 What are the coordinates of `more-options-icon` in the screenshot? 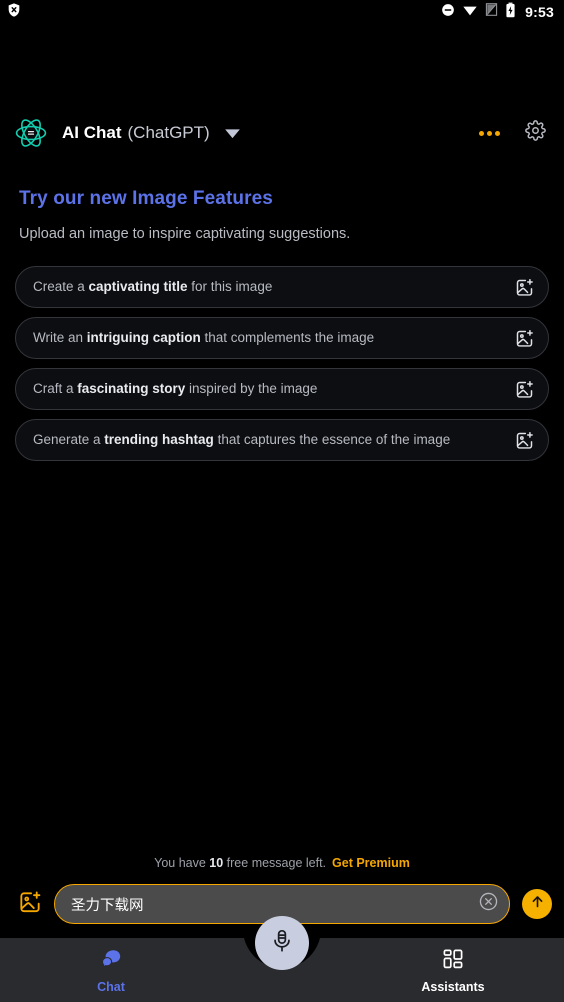 It's located at (489, 133).